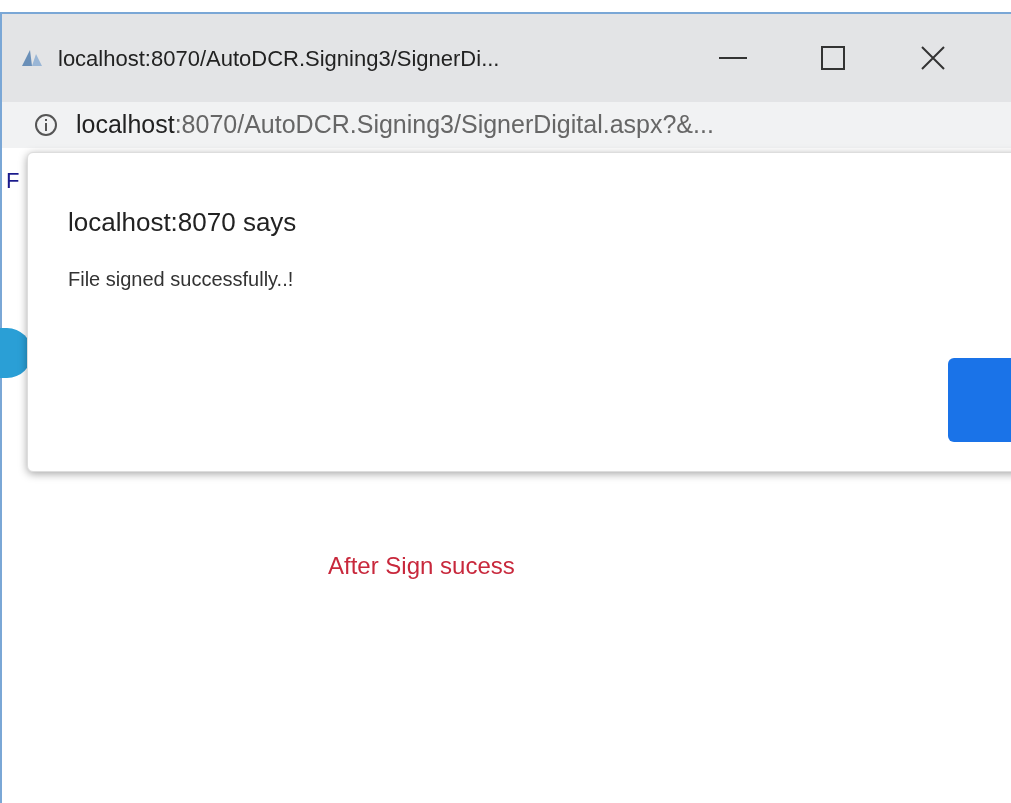 This screenshot has height=803, width=1011. Describe the element at coordinates (733, 58) in the screenshot. I see `minimize-icon` at that location.